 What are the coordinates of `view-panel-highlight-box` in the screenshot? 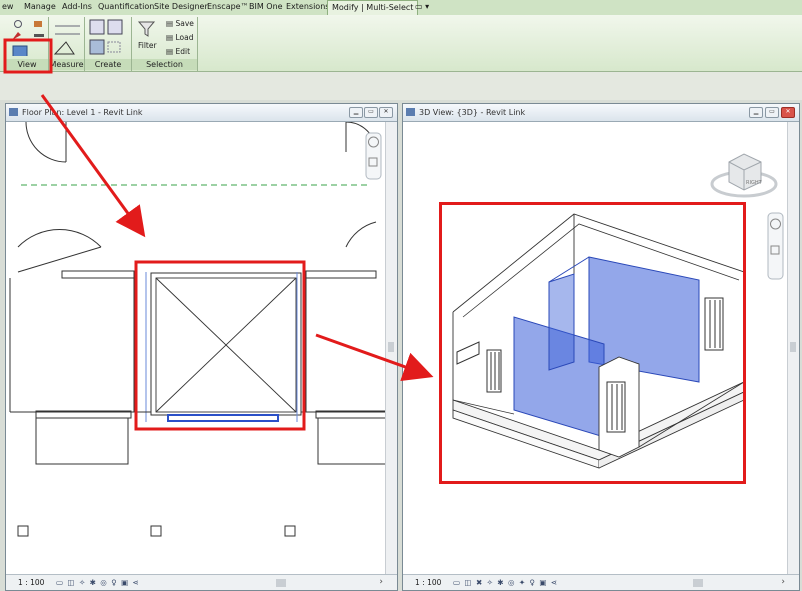 It's located at (28, 56).